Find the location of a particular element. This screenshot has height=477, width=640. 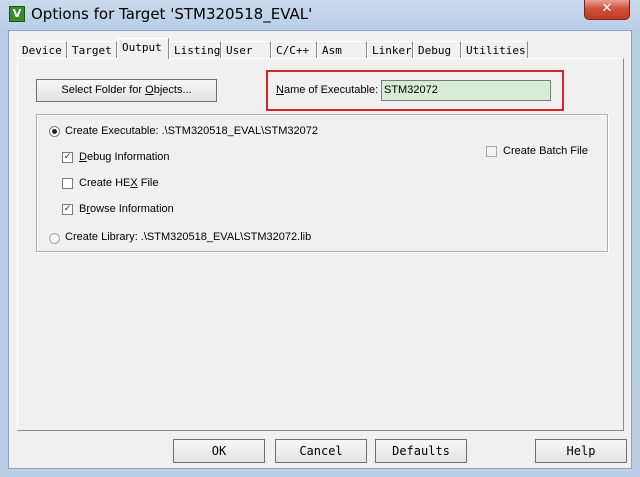

ok-button: OK is located at coordinates (219, 451).